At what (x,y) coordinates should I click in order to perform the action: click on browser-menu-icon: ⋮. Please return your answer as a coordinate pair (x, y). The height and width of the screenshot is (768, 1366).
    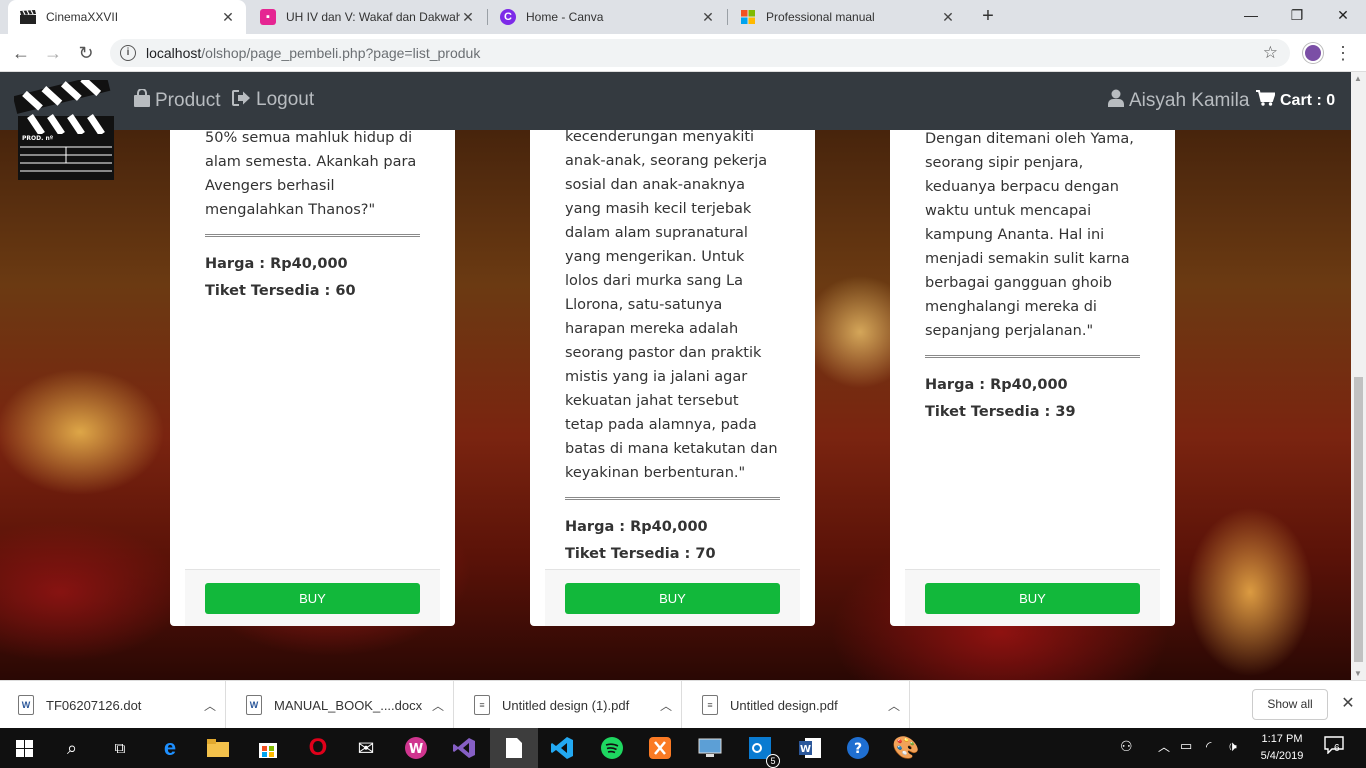
    Looking at the image, I should click on (1343, 53).